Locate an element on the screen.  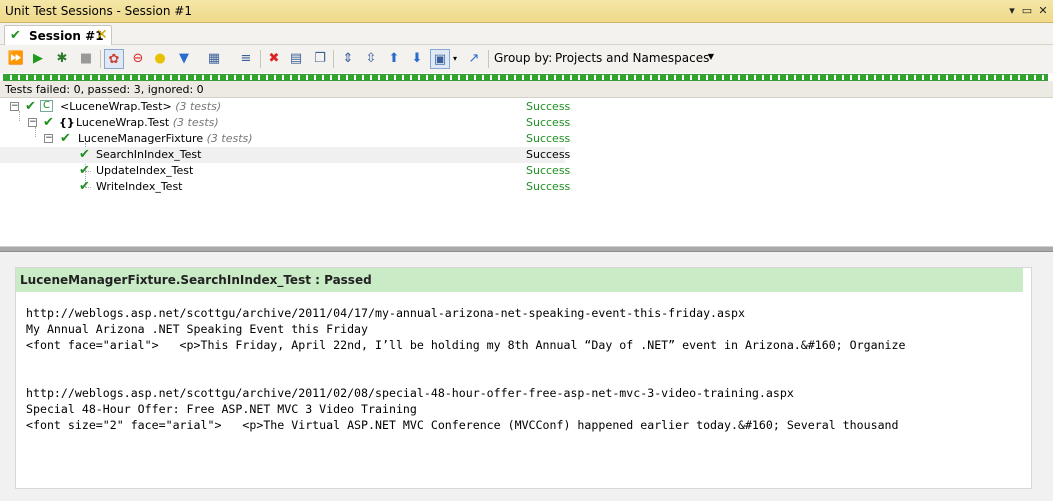
tree-node-name: UpdateIndex_Test is located at coordinates (145, 170).